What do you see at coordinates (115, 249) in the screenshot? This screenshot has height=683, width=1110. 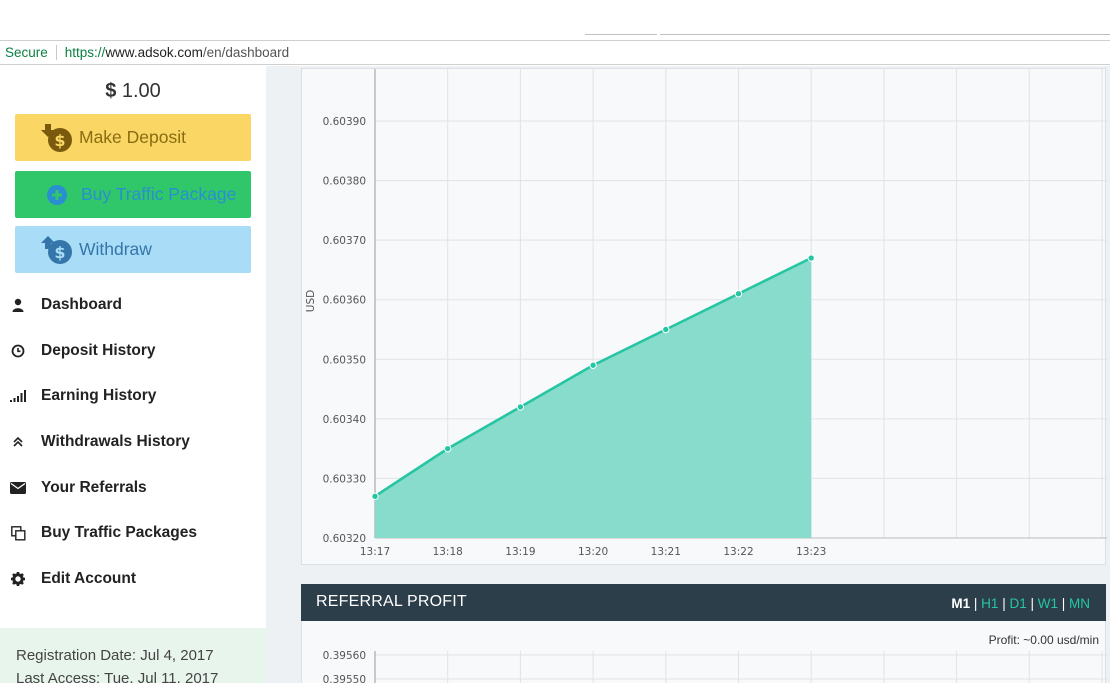 I see `withdraw-label: Withdraw` at bounding box center [115, 249].